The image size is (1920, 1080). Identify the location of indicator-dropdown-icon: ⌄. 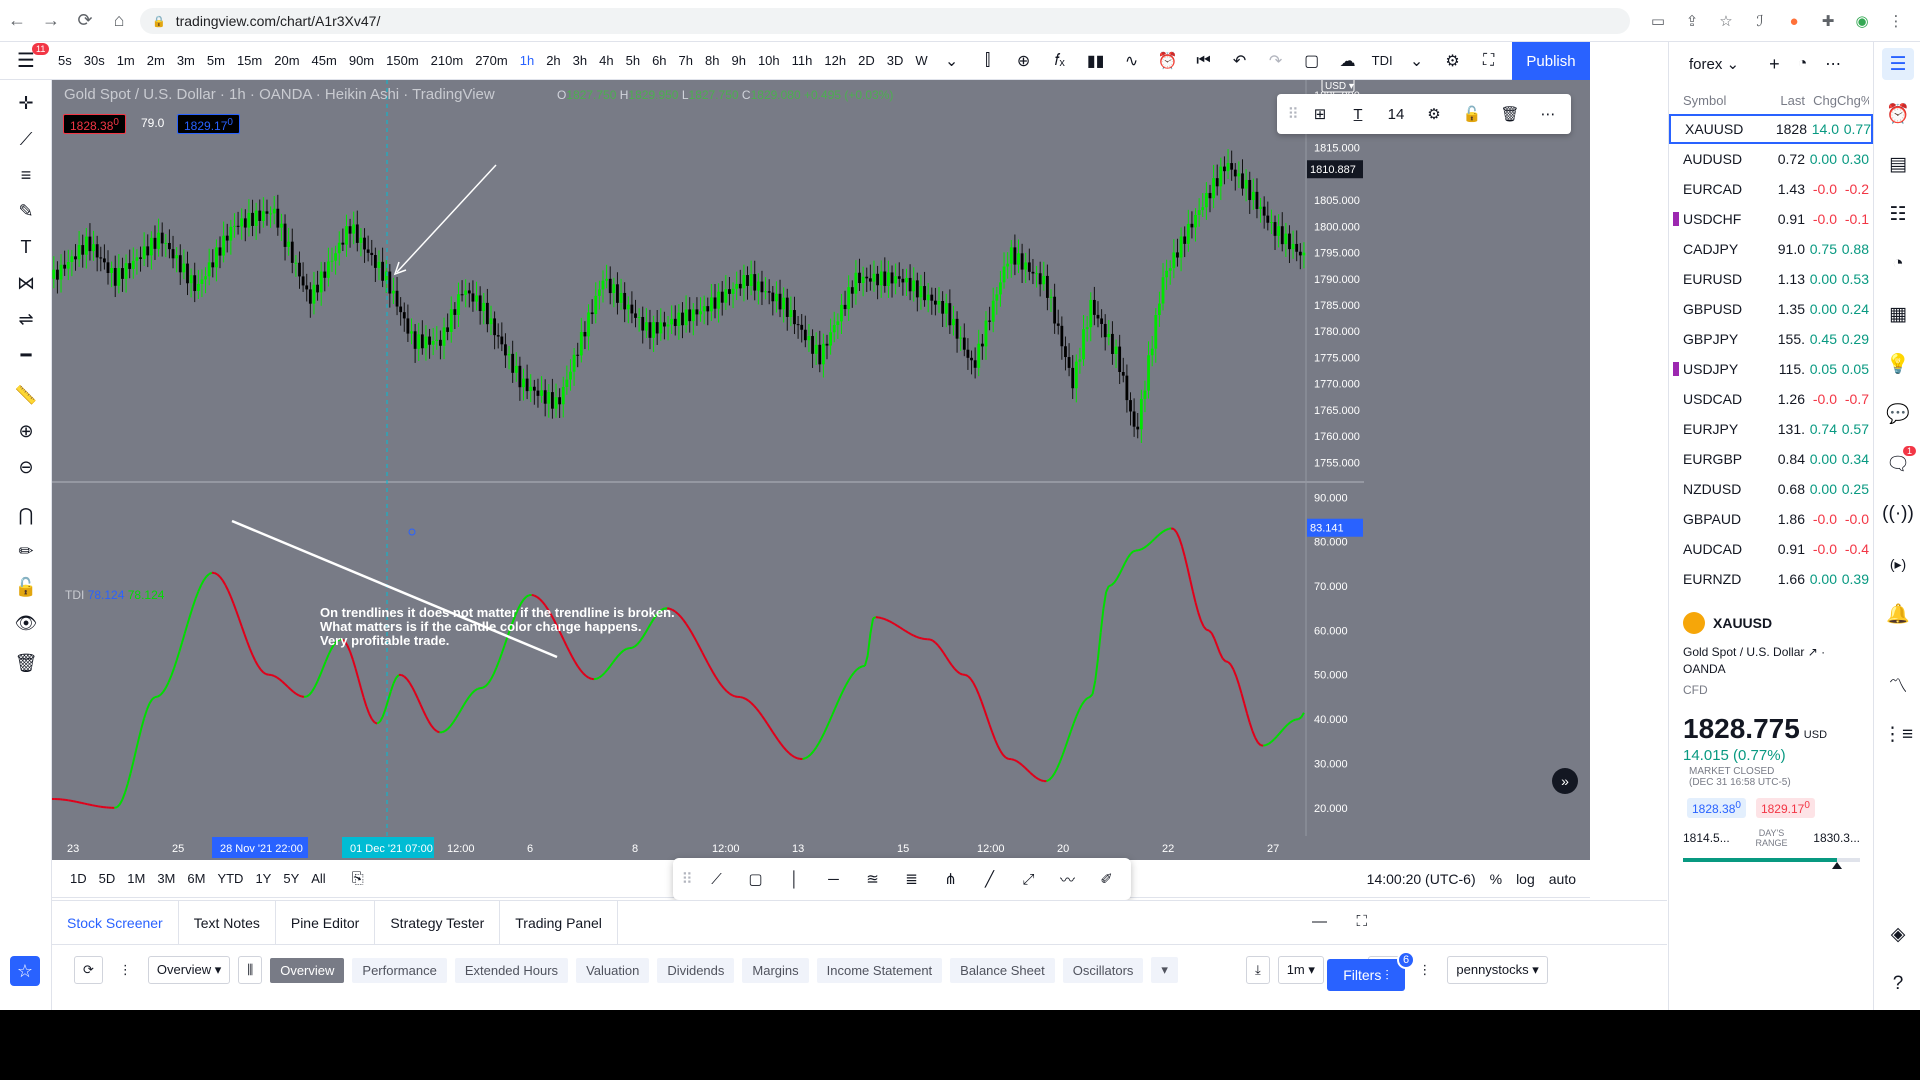
(1417, 61).